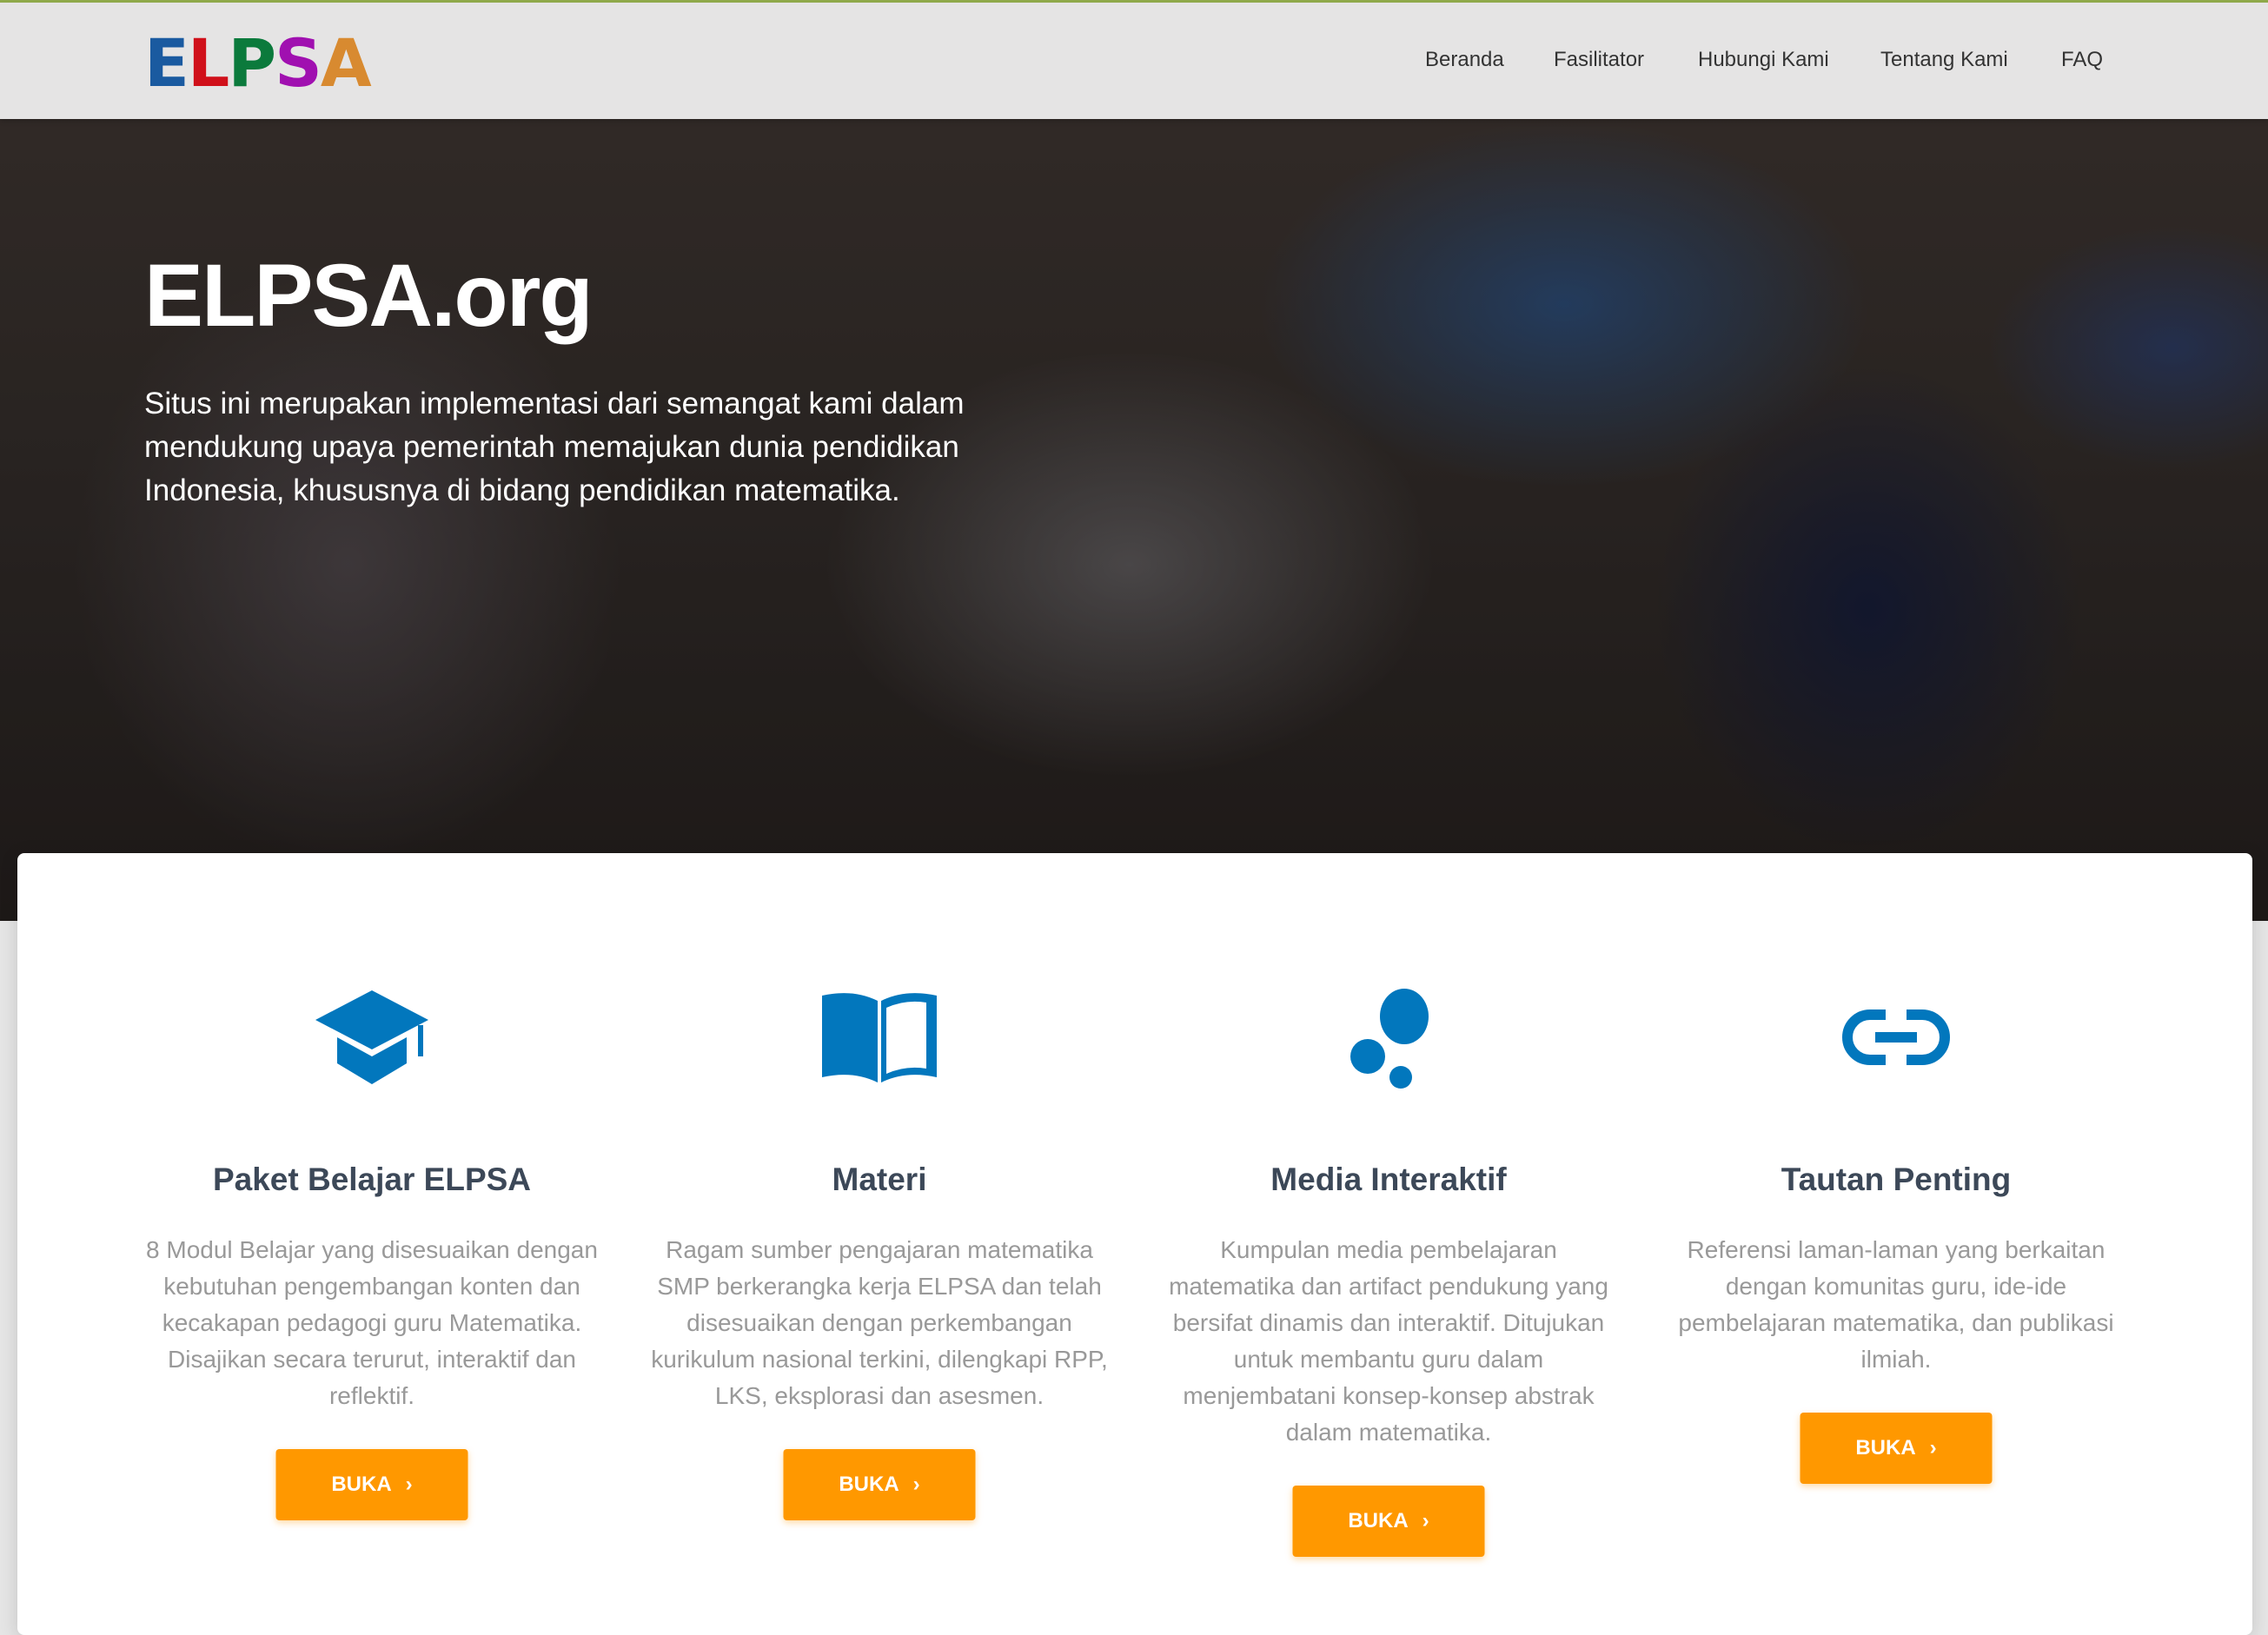 Image resolution: width=2268 pixels, height=1635 pixels. What do you see at coordinates (1896, 1180) in the screenshot?
I see `feature-title: Tautan Penting` at bounding box center [1896, 1180].